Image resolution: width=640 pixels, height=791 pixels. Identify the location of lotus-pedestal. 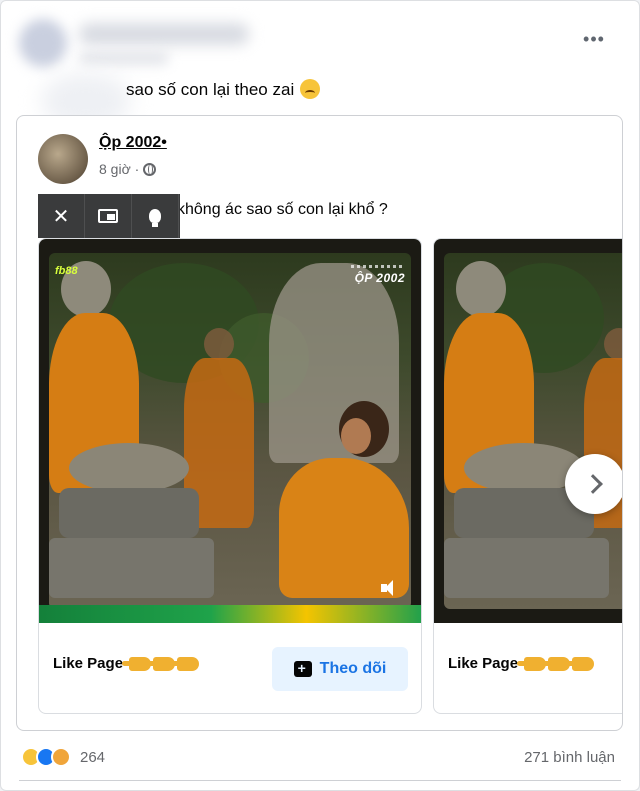
(129, 513).